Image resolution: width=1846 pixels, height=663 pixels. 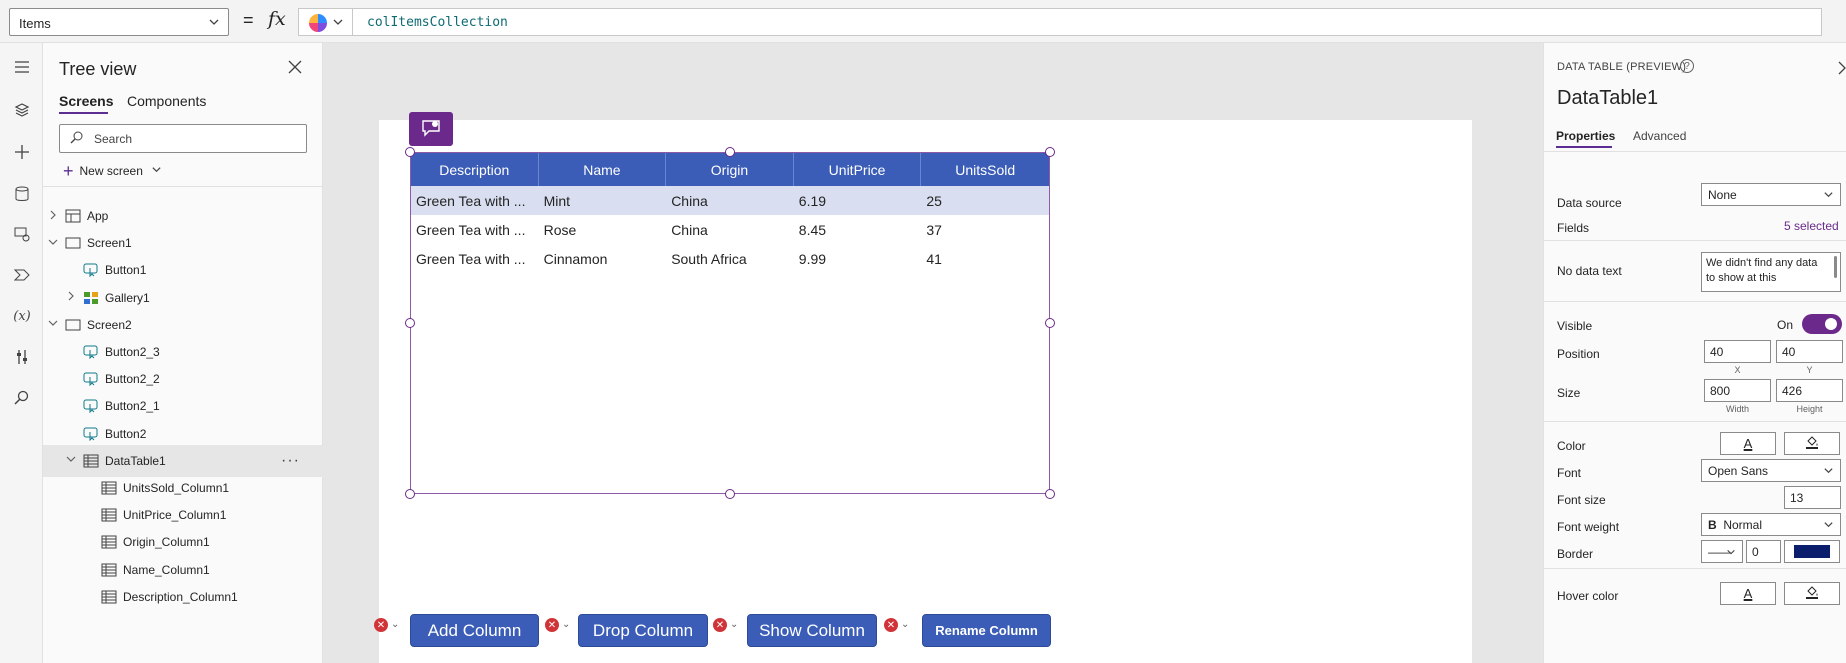 What do you see at coordinates (858, 169) in the screenshot?
I see `column-header: UnitPrice` at bounding box center [858, 169].